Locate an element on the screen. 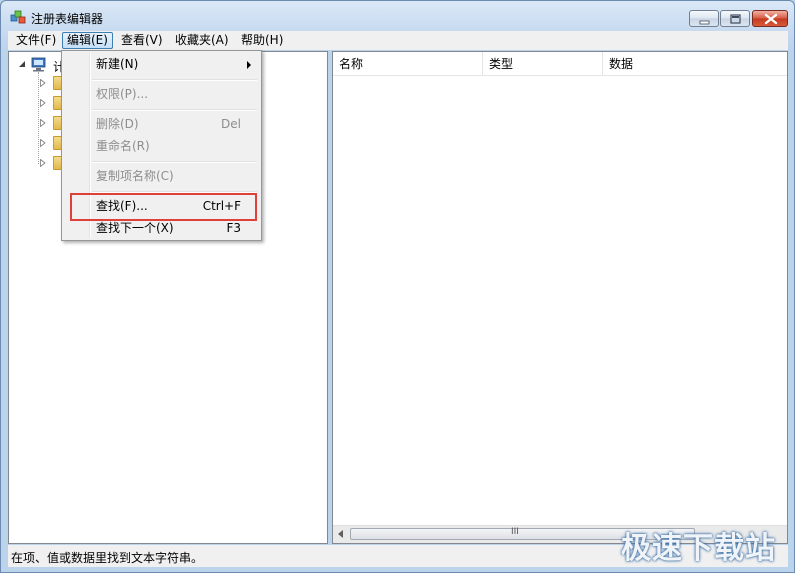  minimize-icon is located at coordinates (704, 22).